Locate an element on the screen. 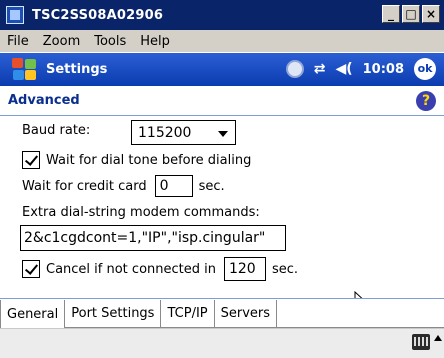 The width and height of the screenshot is (444, 358). window-titlebar: TSC2SS08A02906 _ □ × is located at coordinates (222, 15).